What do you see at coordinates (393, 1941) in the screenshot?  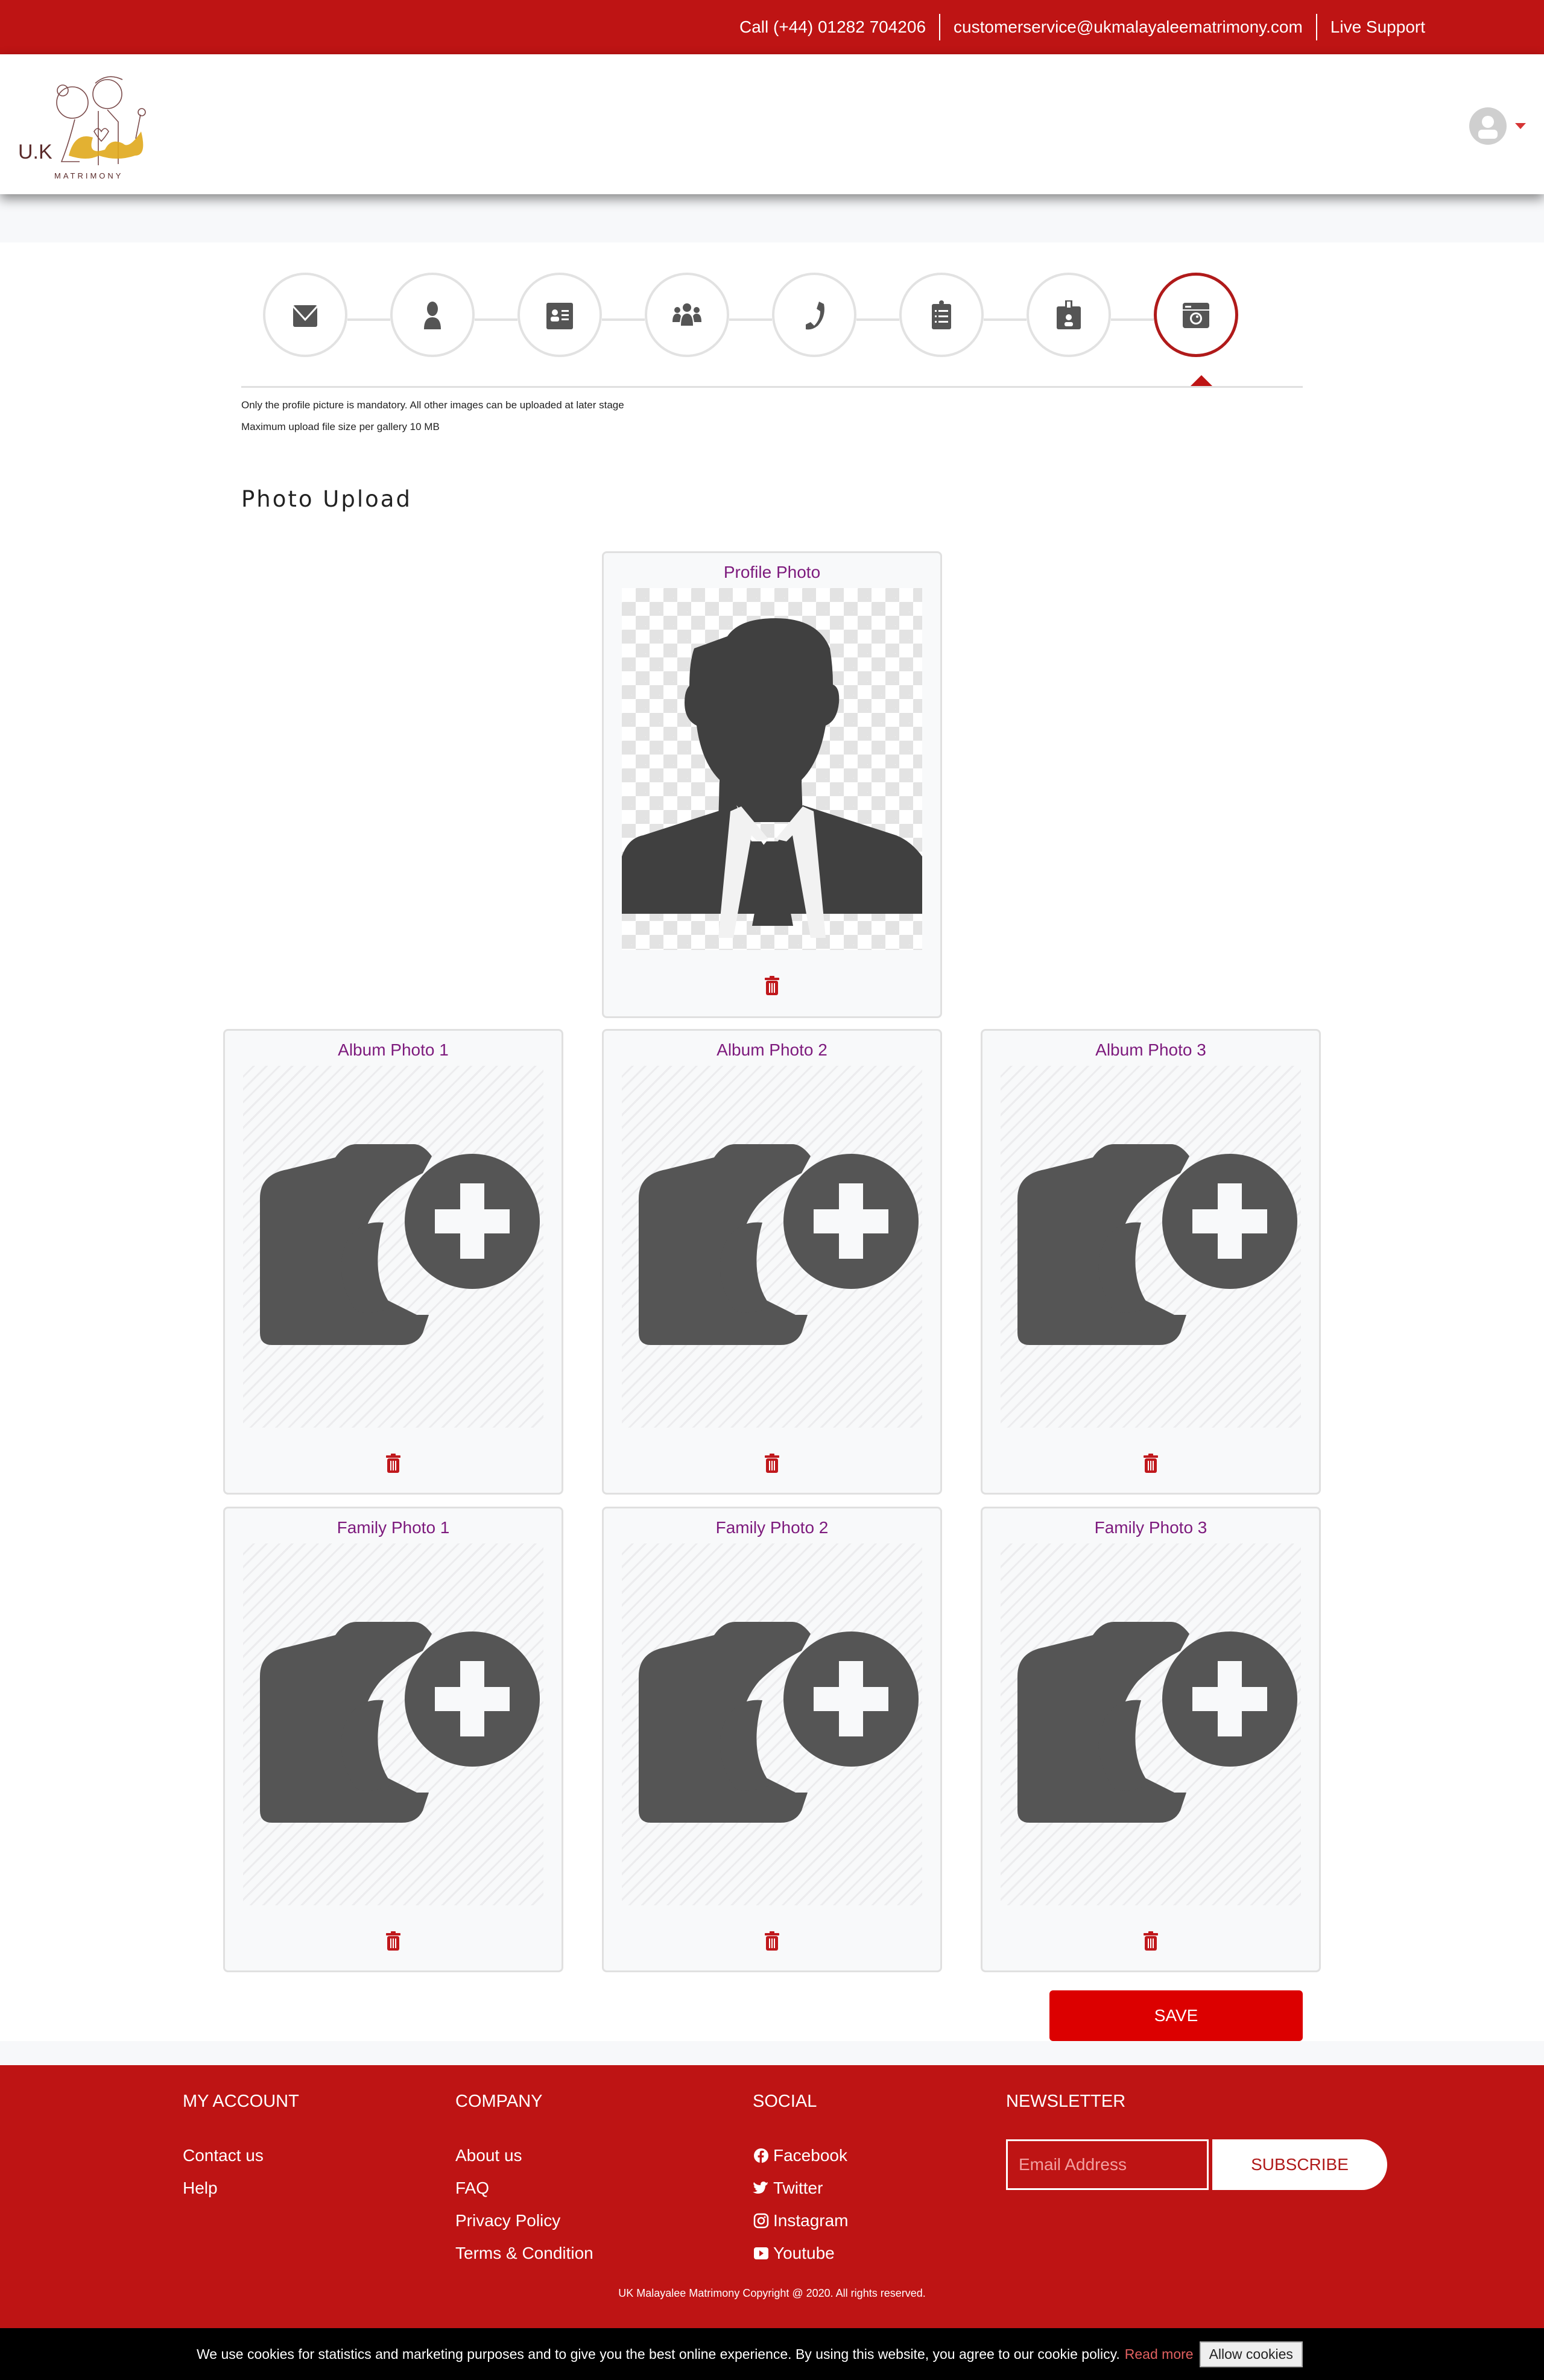 I see `delete-family-photo-1-button` at bounding box center [393, 1941].